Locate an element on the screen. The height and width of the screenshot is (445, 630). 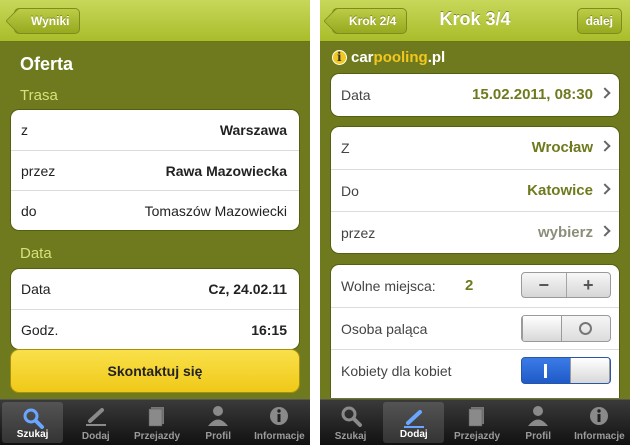
date-row: Data 15.02.2011, 08:30 is located at coordinates (475, 95).